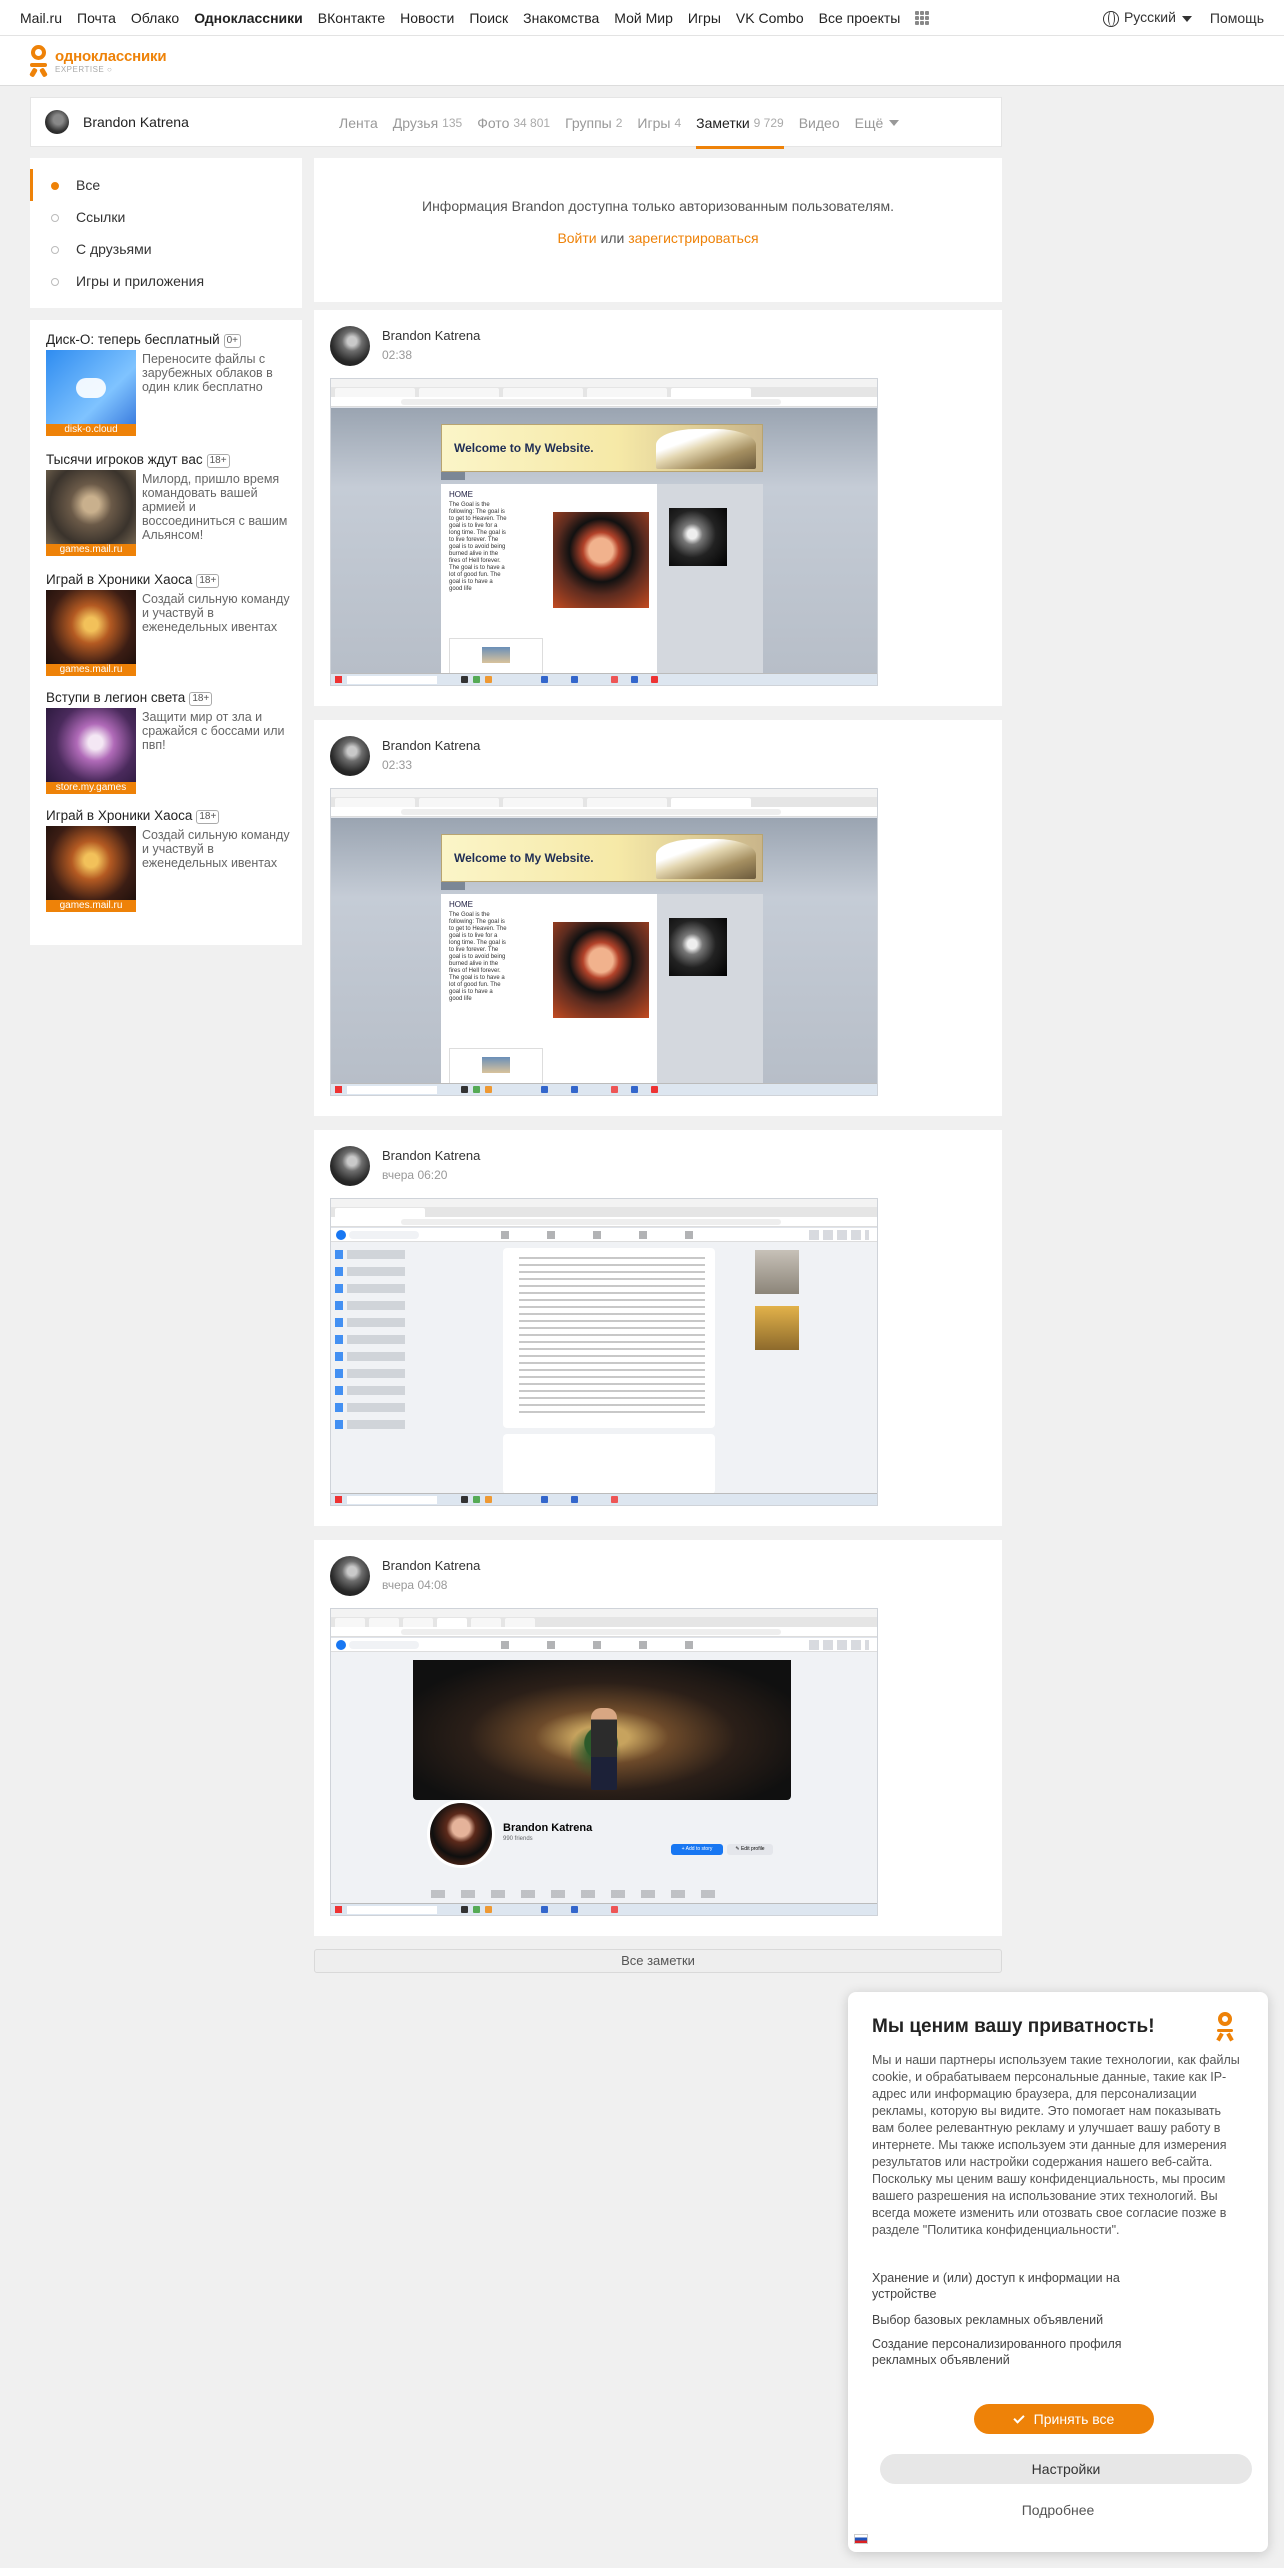 This screenshot has width=1284, height=2568. Describe the element at coordinates (155, 18) in the screenshot. I see `portal-link-cloud: Облако` at that location.